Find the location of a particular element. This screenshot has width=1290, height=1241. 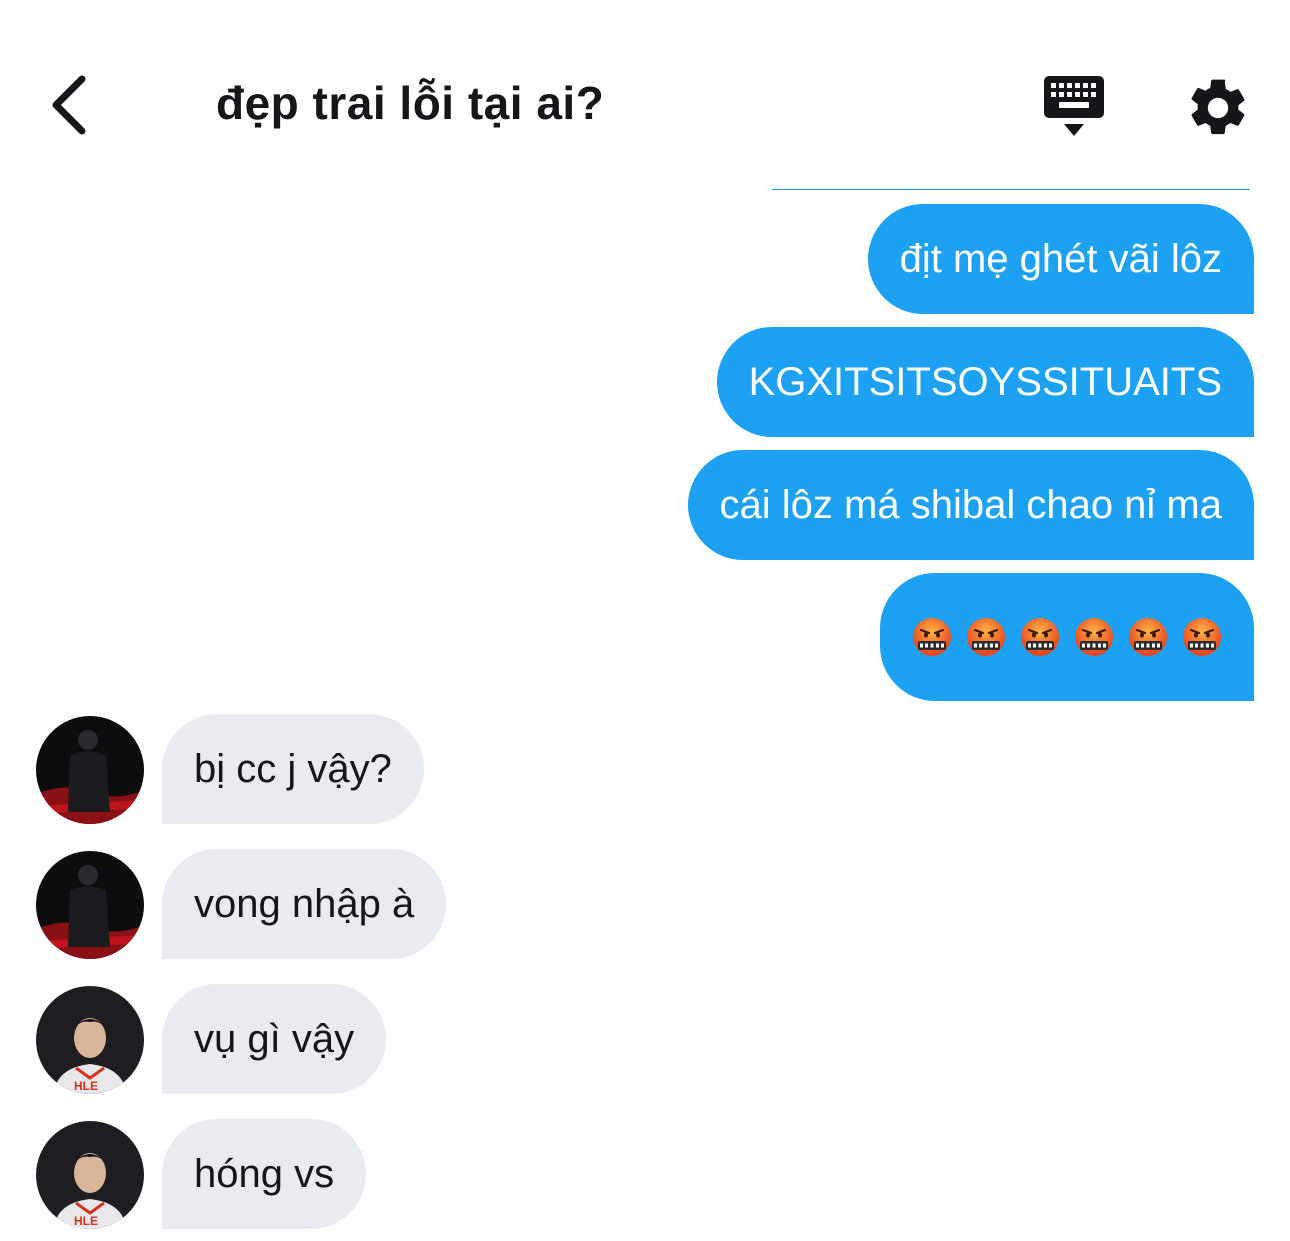

outgoing-message: địt mẹ ghét vãi lôz is located at coordinates (1060, 259).